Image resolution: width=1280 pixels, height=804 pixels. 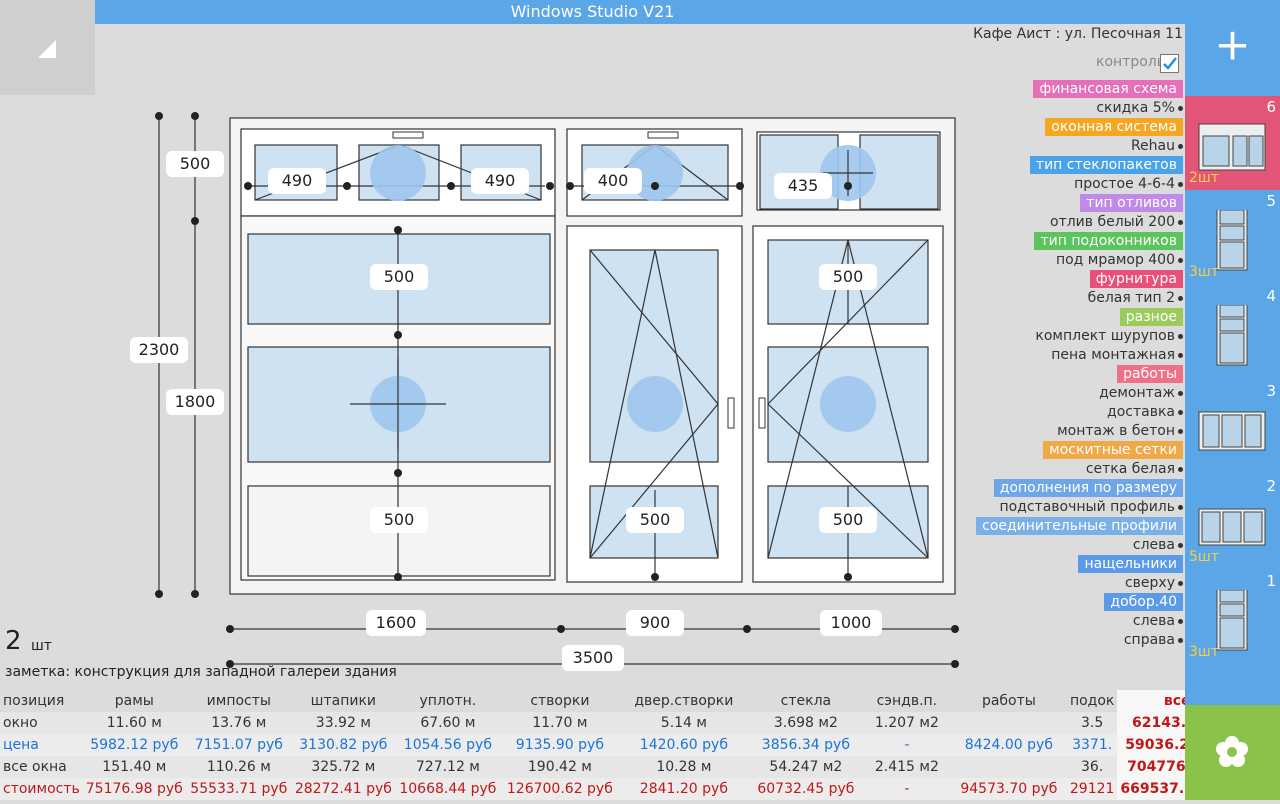 What do you see at coordinates (343, 745) in the screenshot?
I see `table-cell: 3130.82 руб` at bounding box center [343, 745].